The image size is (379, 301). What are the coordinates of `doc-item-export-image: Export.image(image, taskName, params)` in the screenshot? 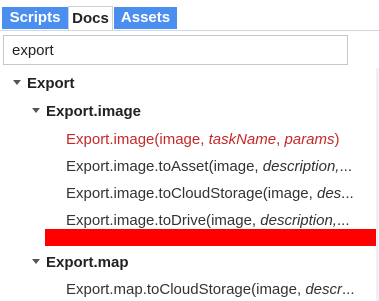 It's located at (202, 140).